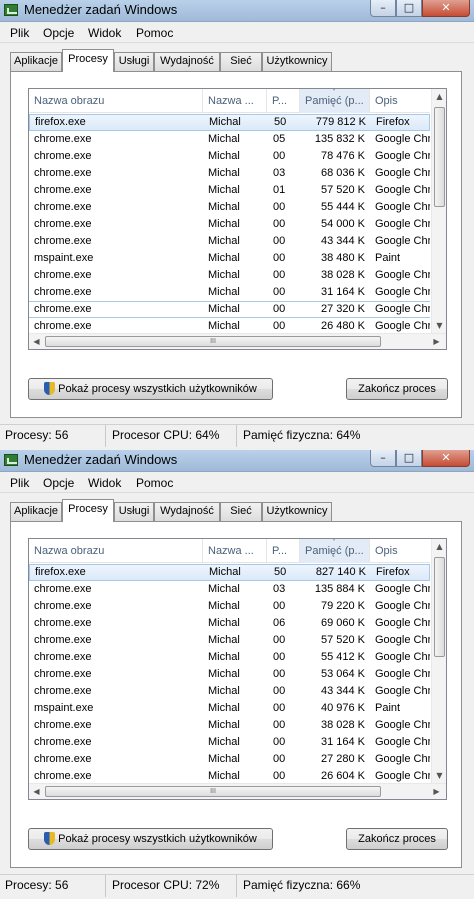 The height and width of the screenshot is (899, 474). I want to click on process-row: chrome.exe Michal 00 54 000 K Google Chro, so click(229, 224).